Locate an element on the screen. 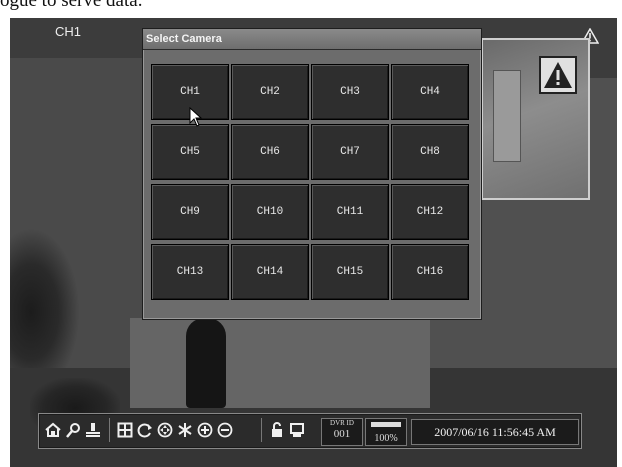 The height and width of the screenshot is (467, 622). dvr-id-display: DVR ID 001 is located at coordinates (342, 432).